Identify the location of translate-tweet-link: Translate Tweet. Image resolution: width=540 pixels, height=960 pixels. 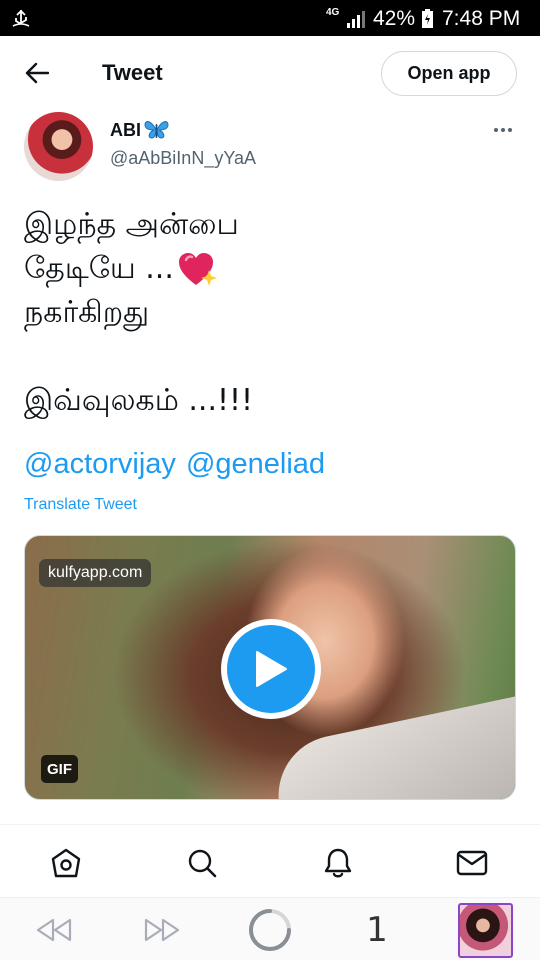
(80, 505).